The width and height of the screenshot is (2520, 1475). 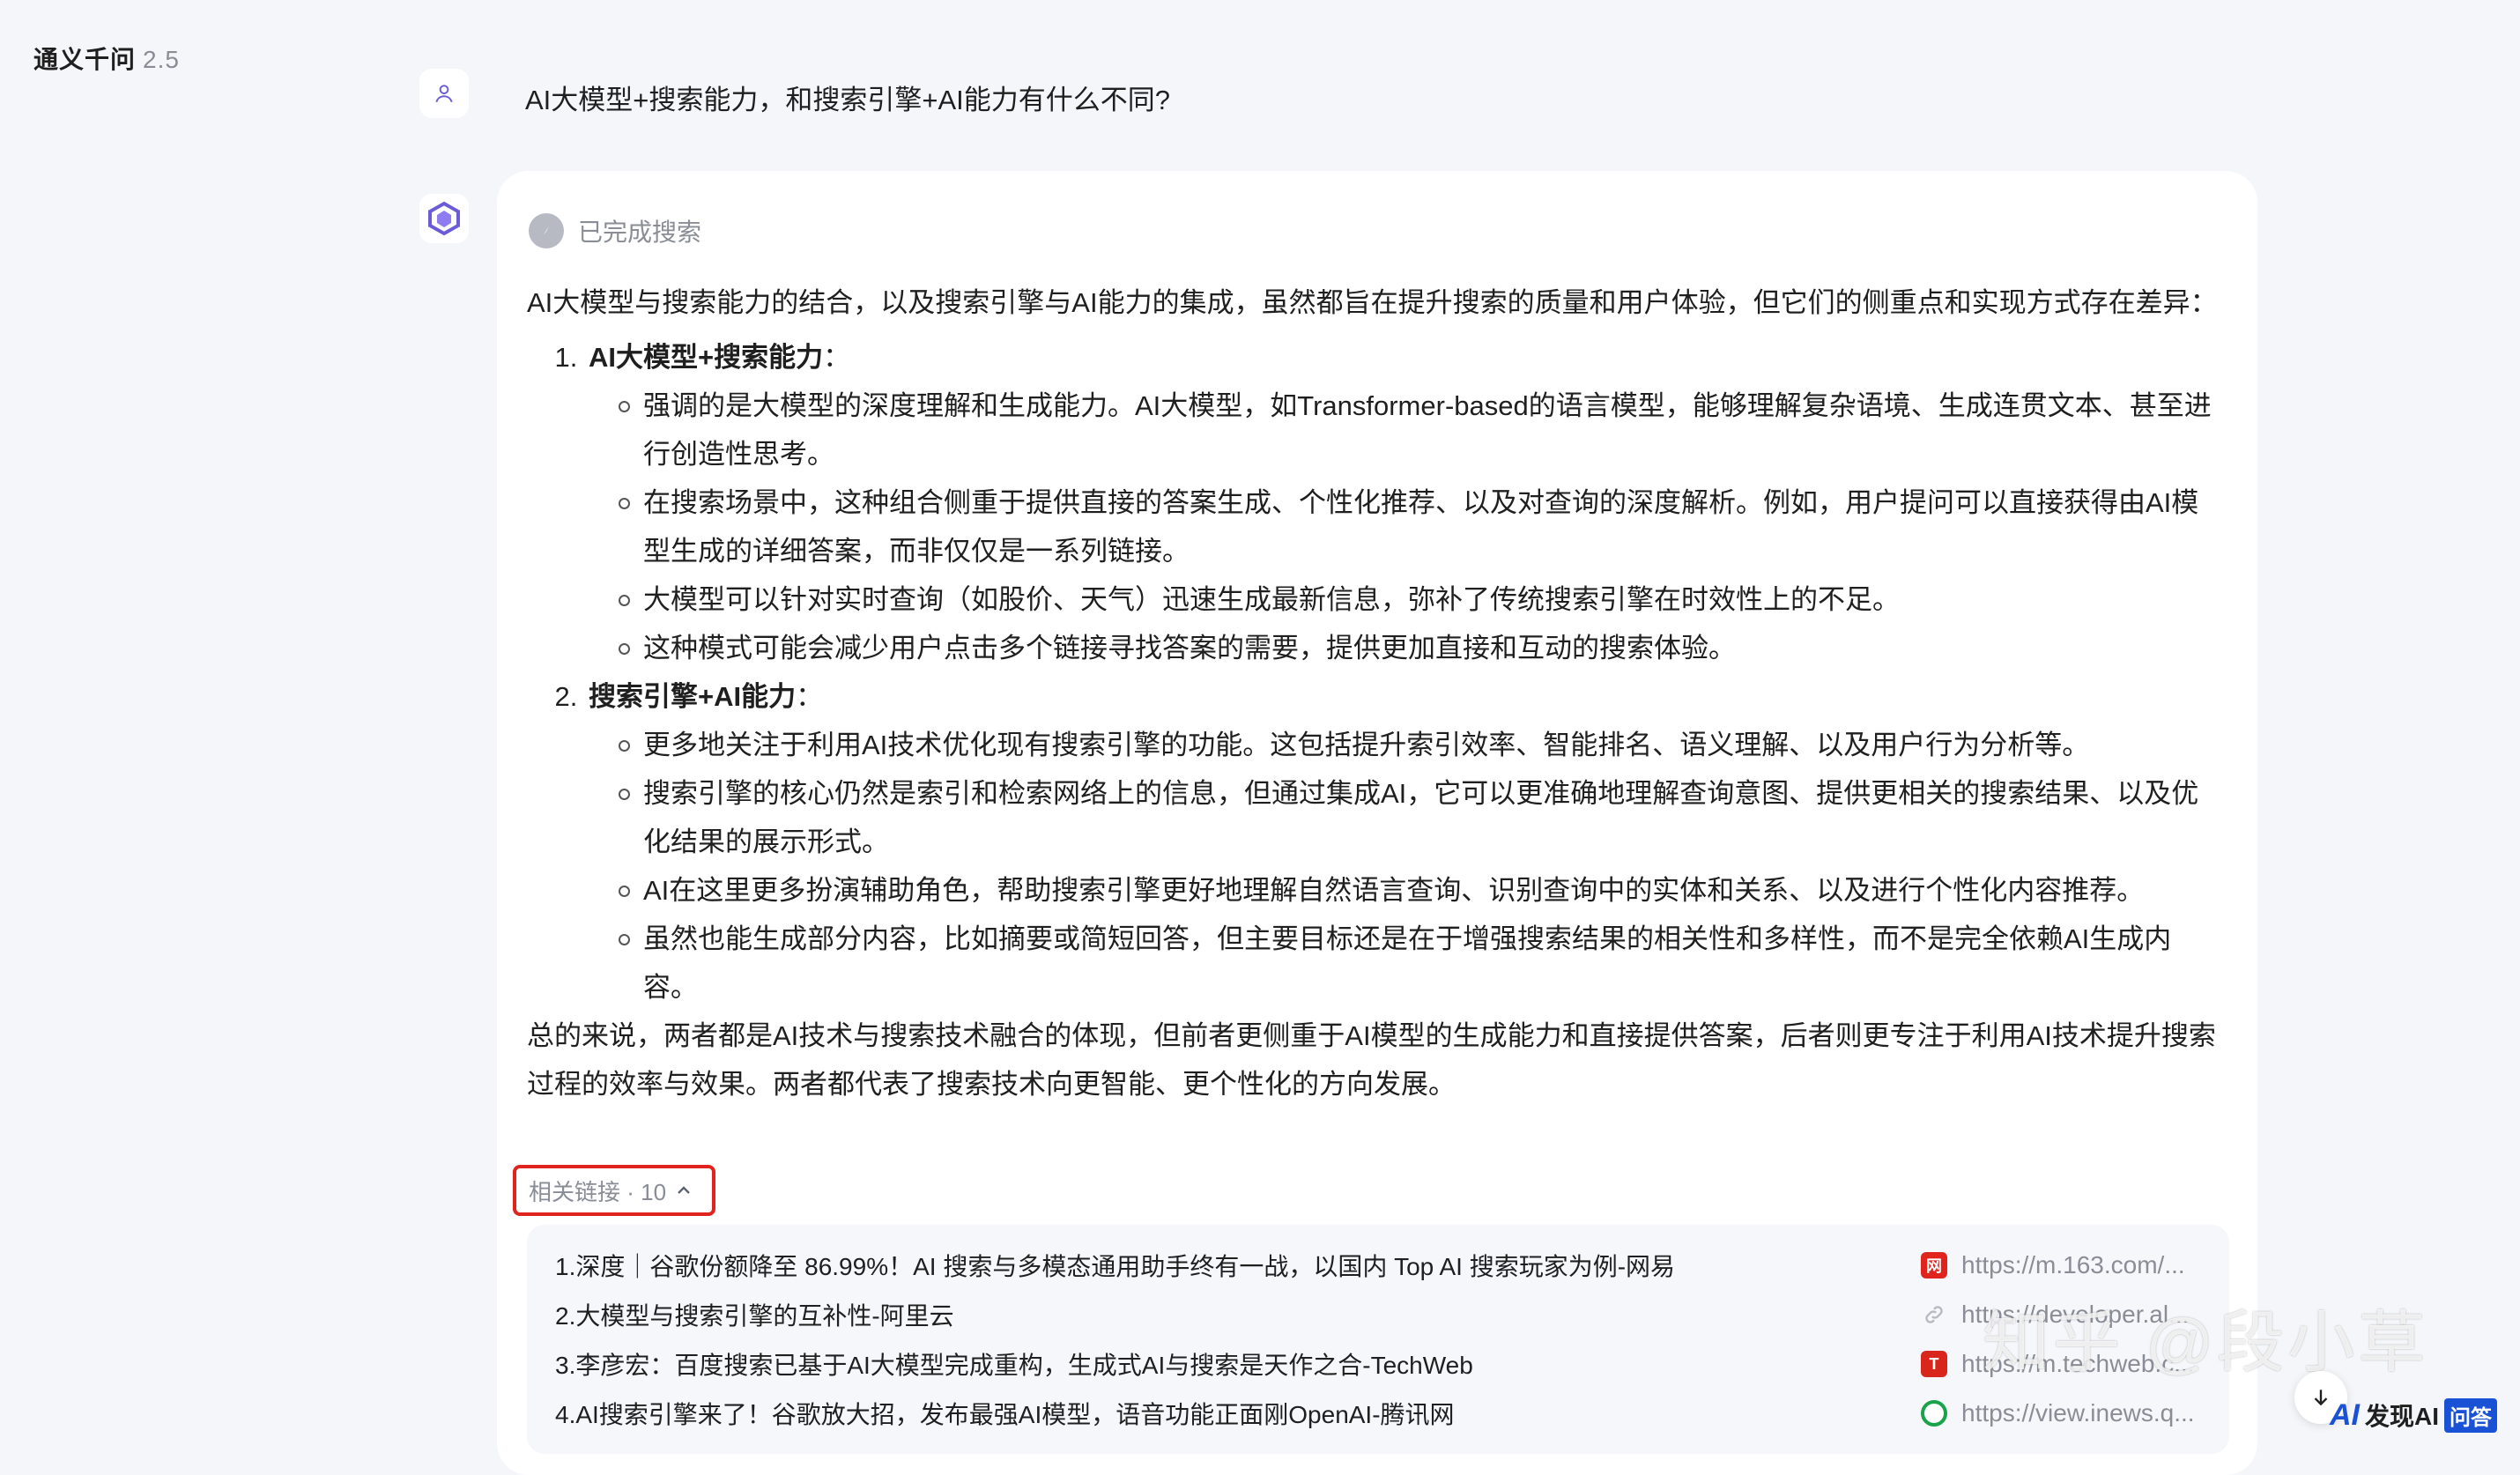 I want to click on related-link-title: 2.大模型与搜索引擎的互补性-阿里云, so click(x=754, y=1316).